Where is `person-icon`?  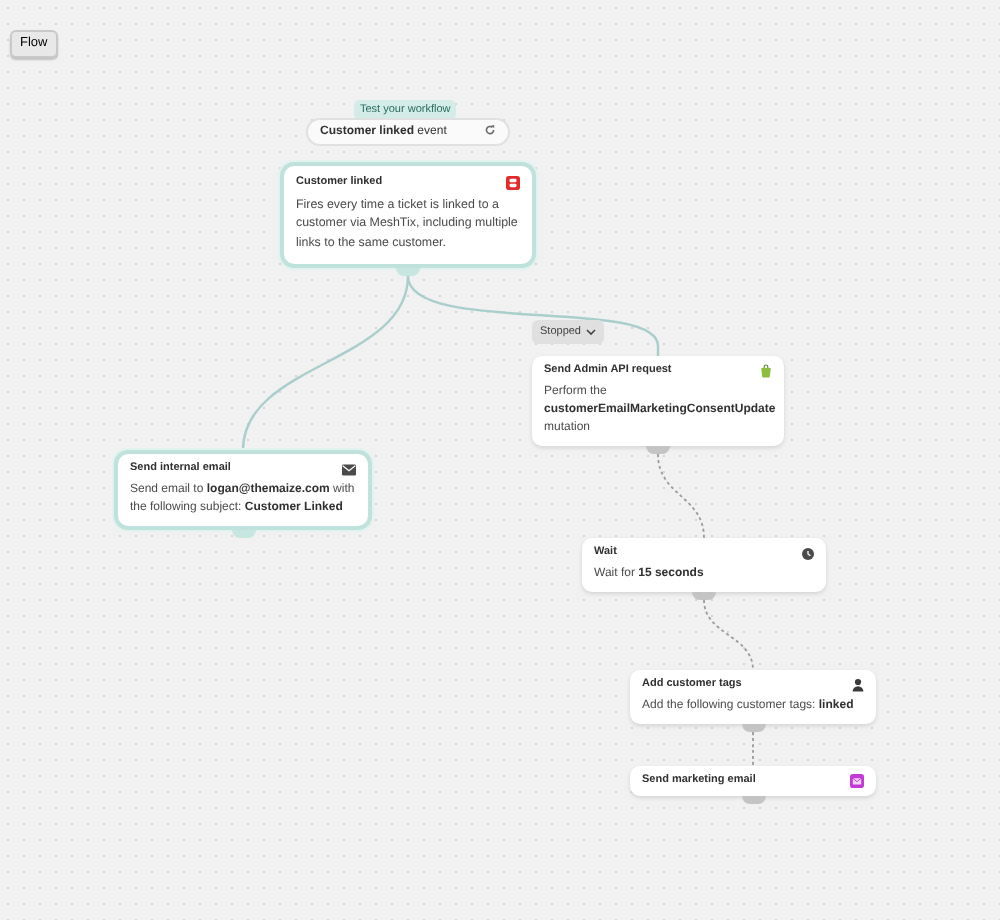
person-icon is located at coordinates (858, 685).